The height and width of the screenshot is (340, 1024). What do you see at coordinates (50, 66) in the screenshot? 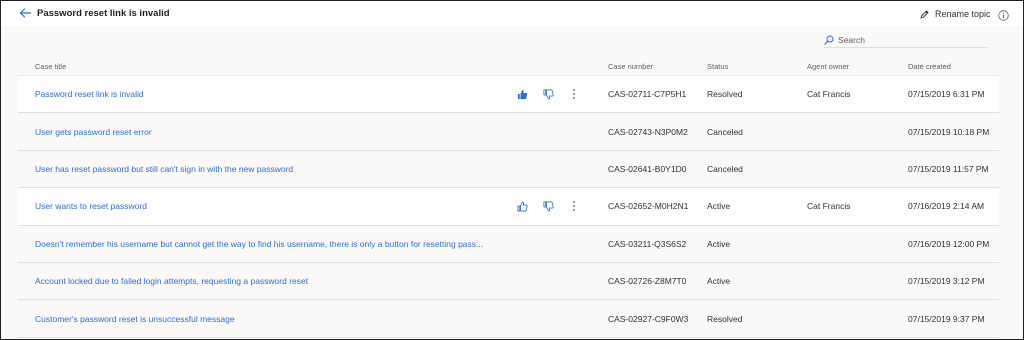
I see `column-header-case-title: Case title` at bounding box center [50, 66].